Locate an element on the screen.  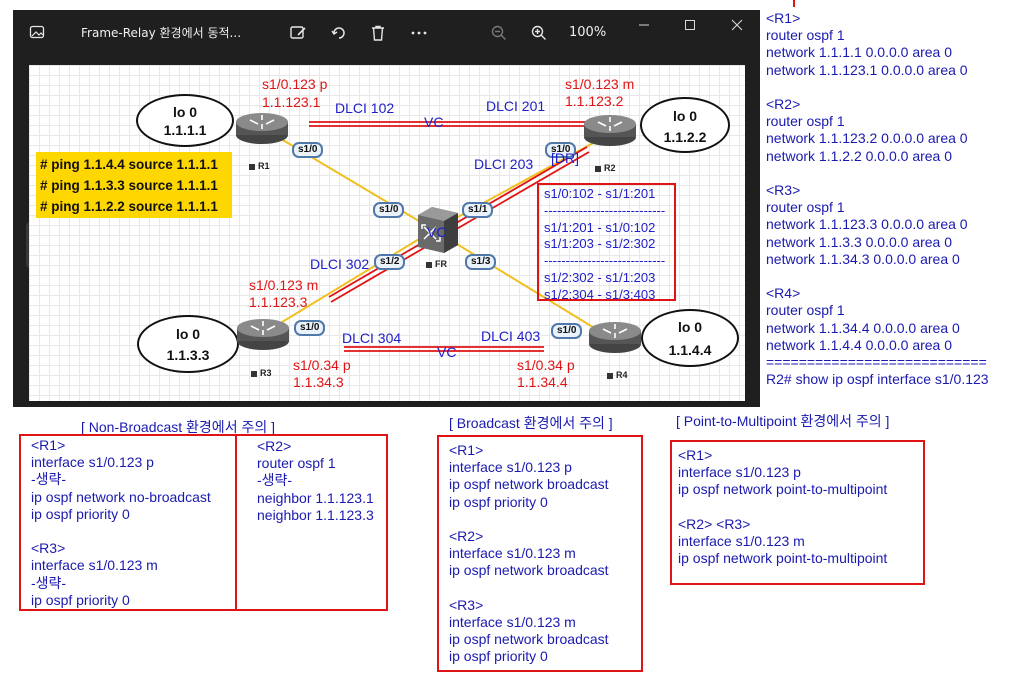
more-button is located at coordinates (419, 33).